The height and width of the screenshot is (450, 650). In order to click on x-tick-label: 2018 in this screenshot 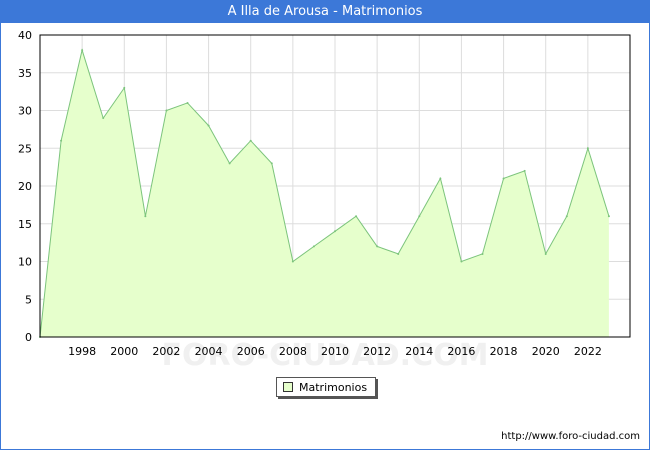, I will do `click(504, 351)`.